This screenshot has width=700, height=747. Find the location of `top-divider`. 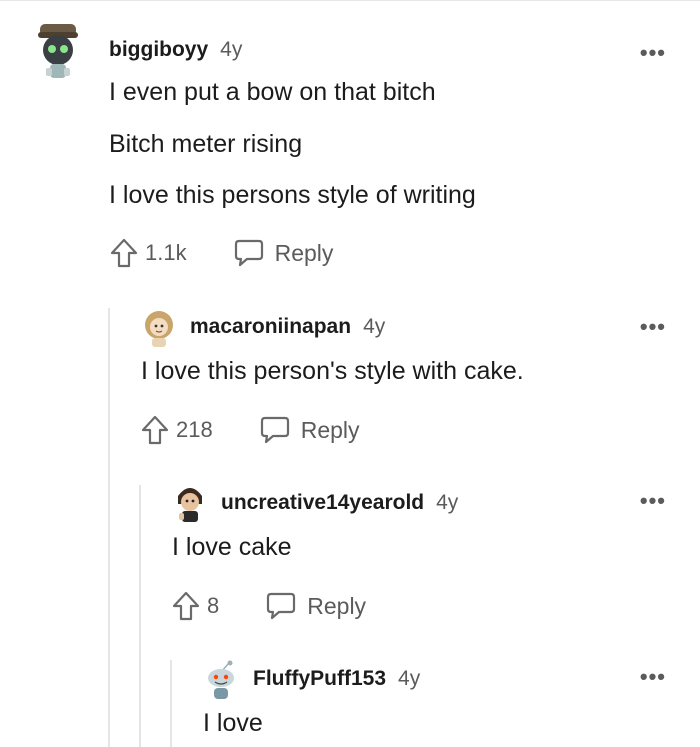

top-divider is located at coordinates (350, 0).